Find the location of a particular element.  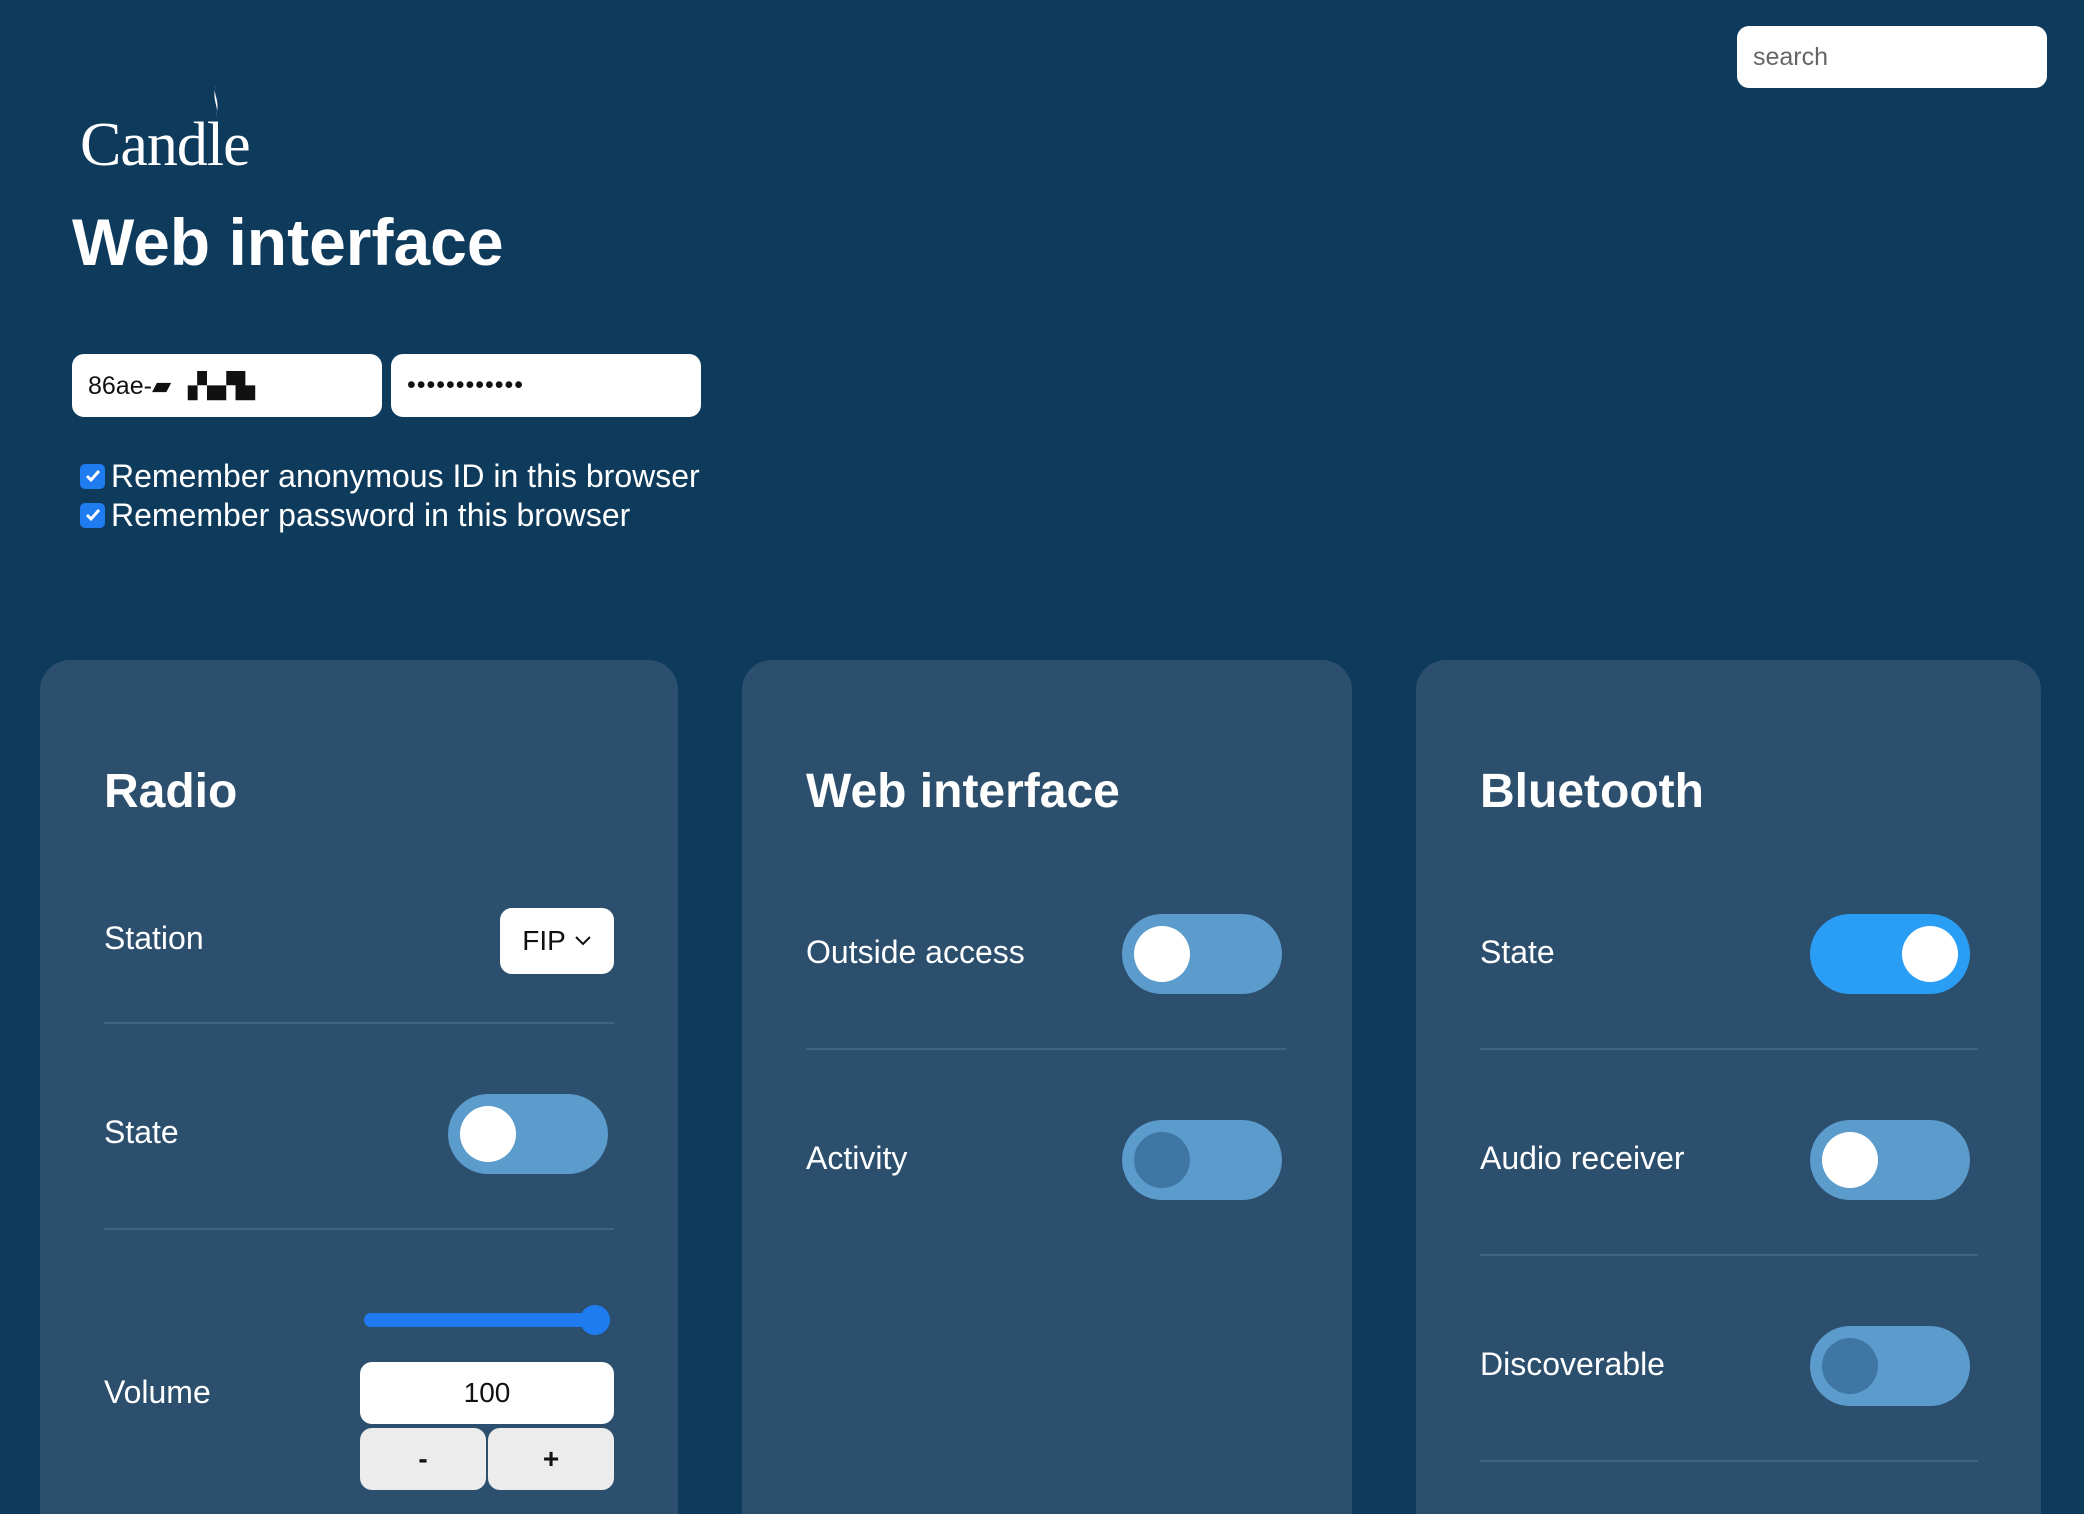

remember-id-label: Remember anonymous ID in this browser is located at coordinates (405, 475).